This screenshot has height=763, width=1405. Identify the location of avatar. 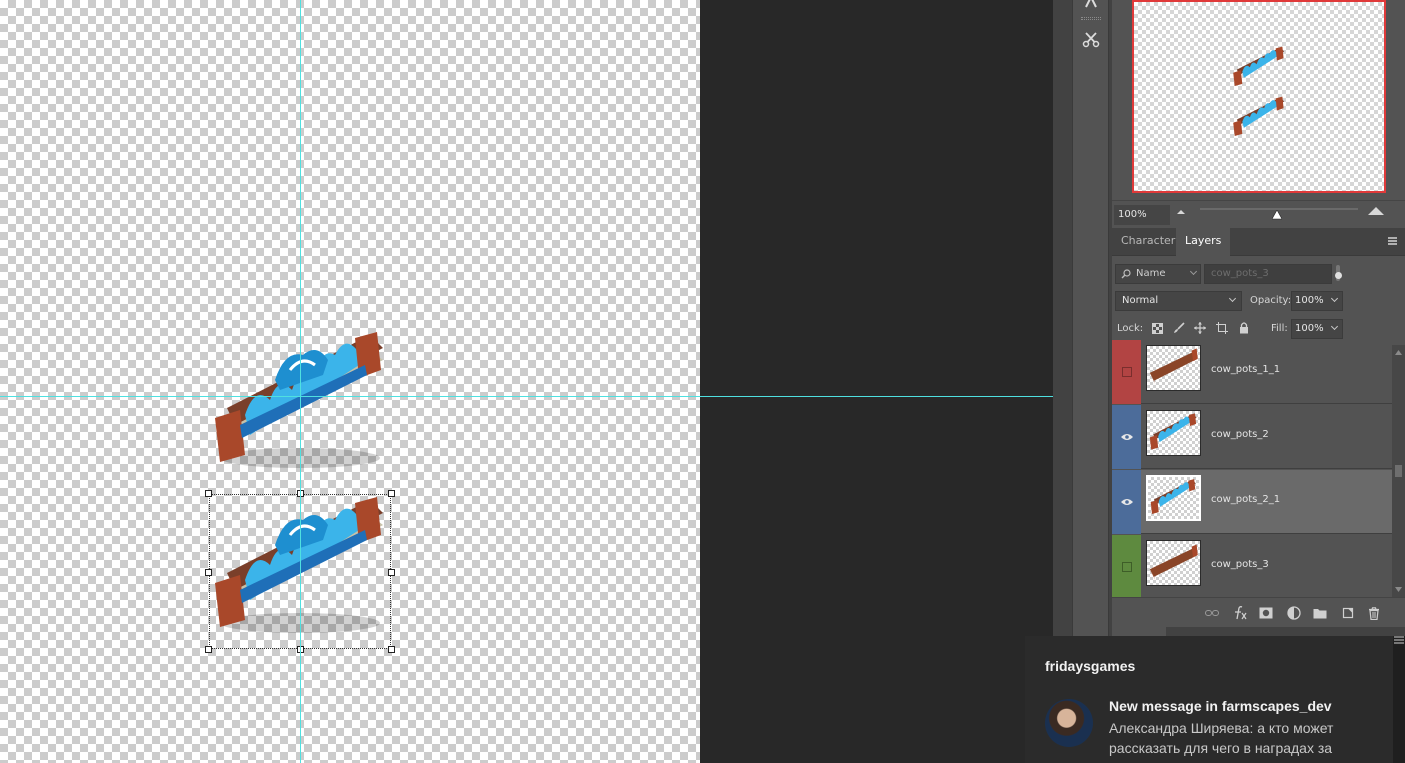
(1069, 723).